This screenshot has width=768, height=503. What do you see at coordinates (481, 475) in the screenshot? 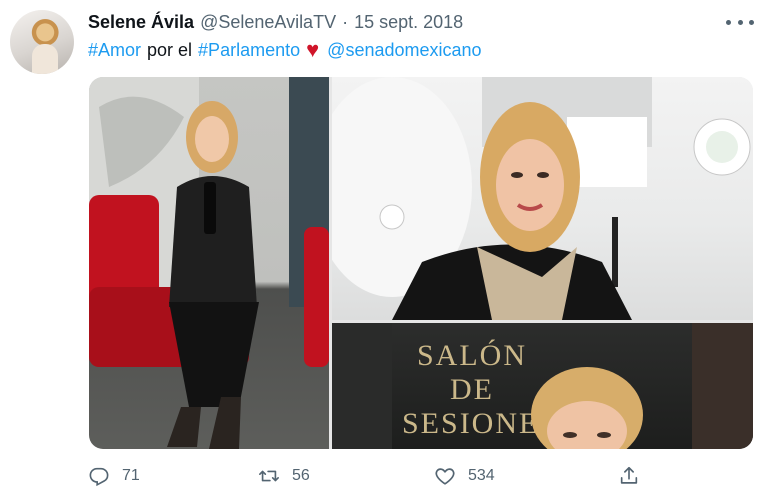
I see `like-count: 534` at bounding box center [481, 475].